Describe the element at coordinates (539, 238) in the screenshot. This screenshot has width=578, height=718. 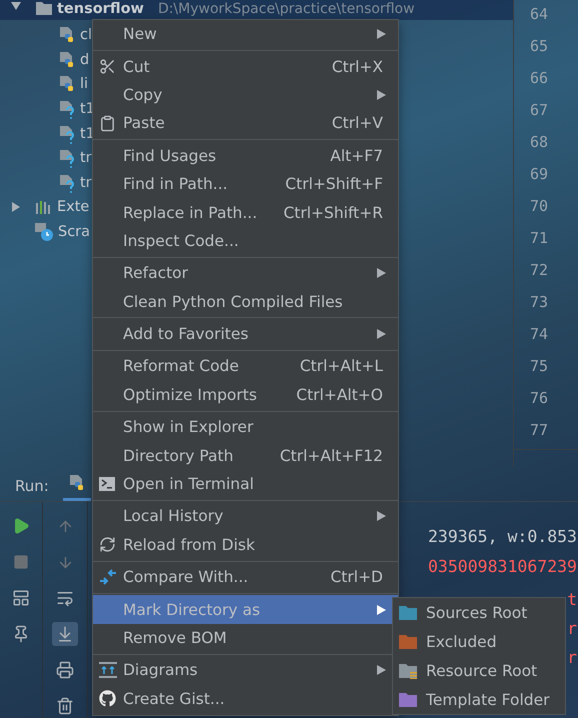
I see `line-number: 71` at that location.